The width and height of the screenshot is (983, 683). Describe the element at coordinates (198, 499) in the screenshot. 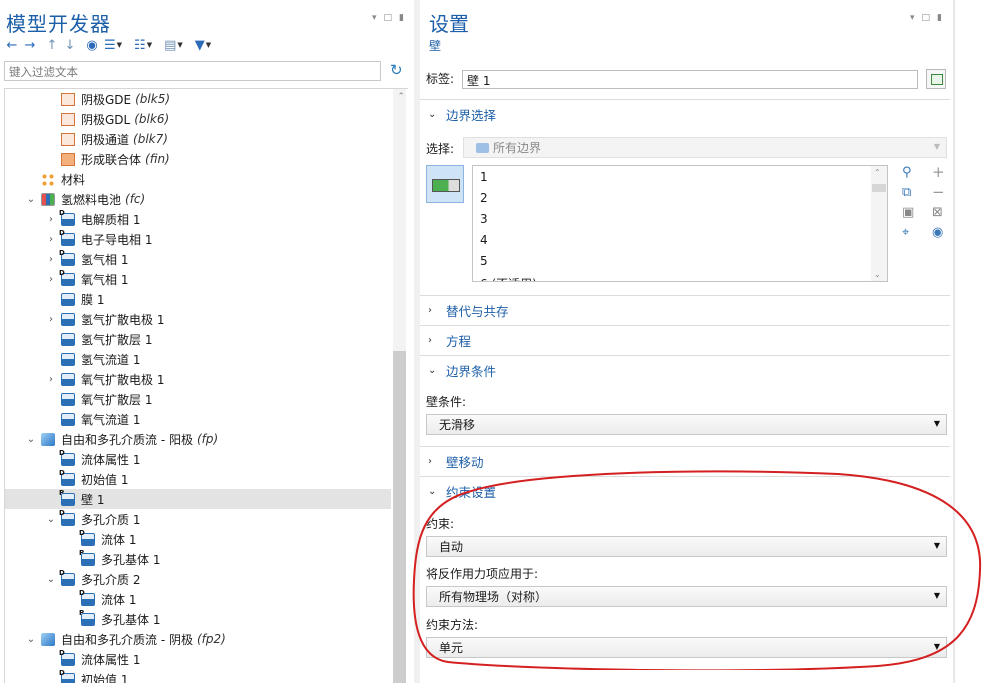

I see `tree-item: 壁 1` at that location.